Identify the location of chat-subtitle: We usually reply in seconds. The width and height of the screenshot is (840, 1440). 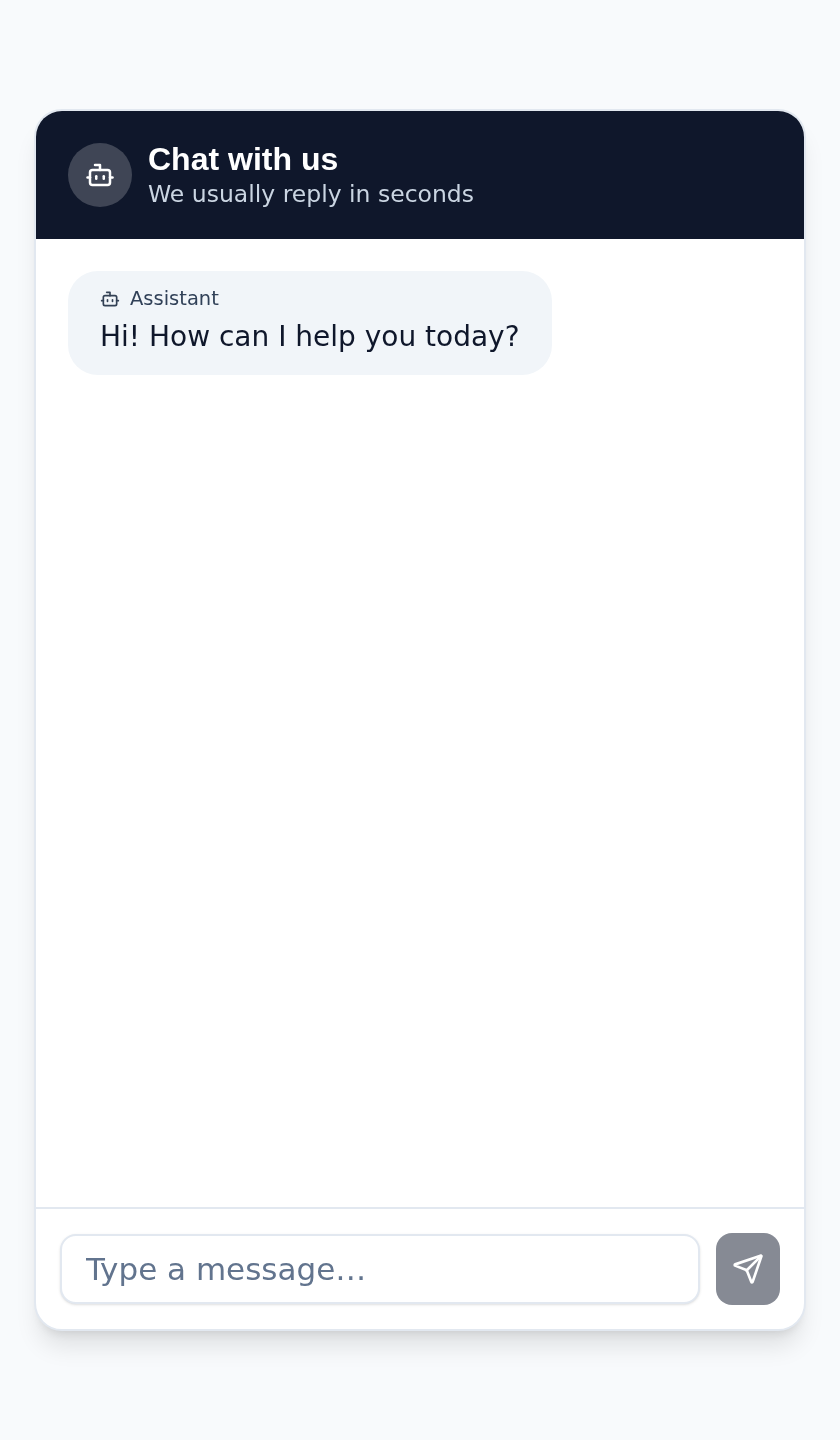
(311, 194).